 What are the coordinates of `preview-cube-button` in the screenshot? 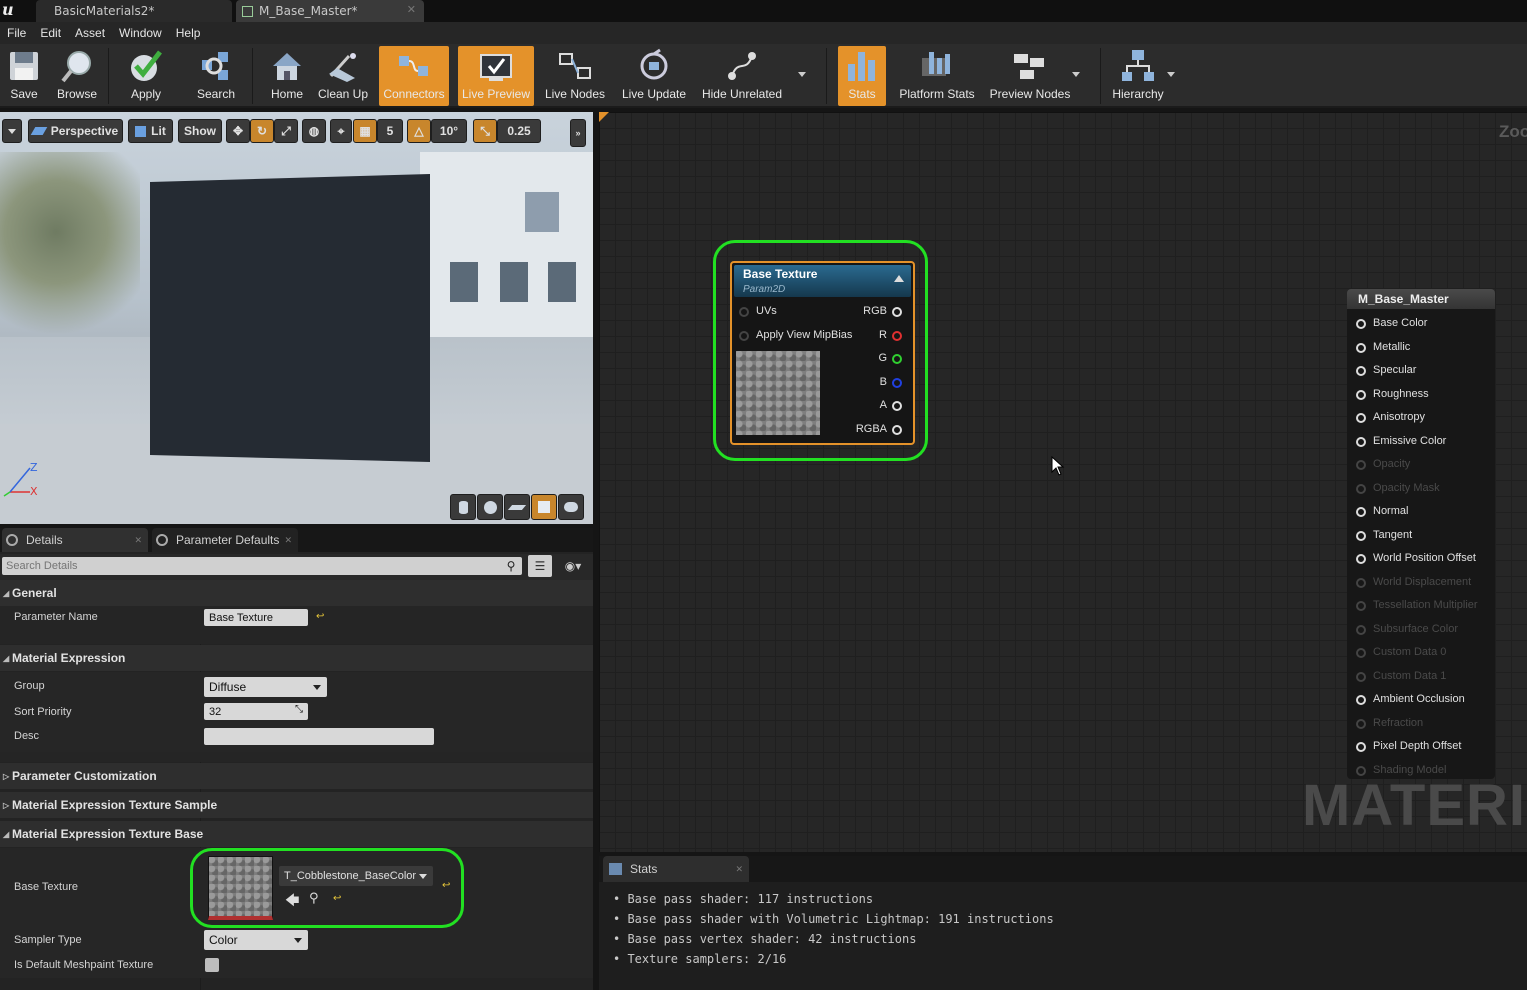 It's located at (544, 507).